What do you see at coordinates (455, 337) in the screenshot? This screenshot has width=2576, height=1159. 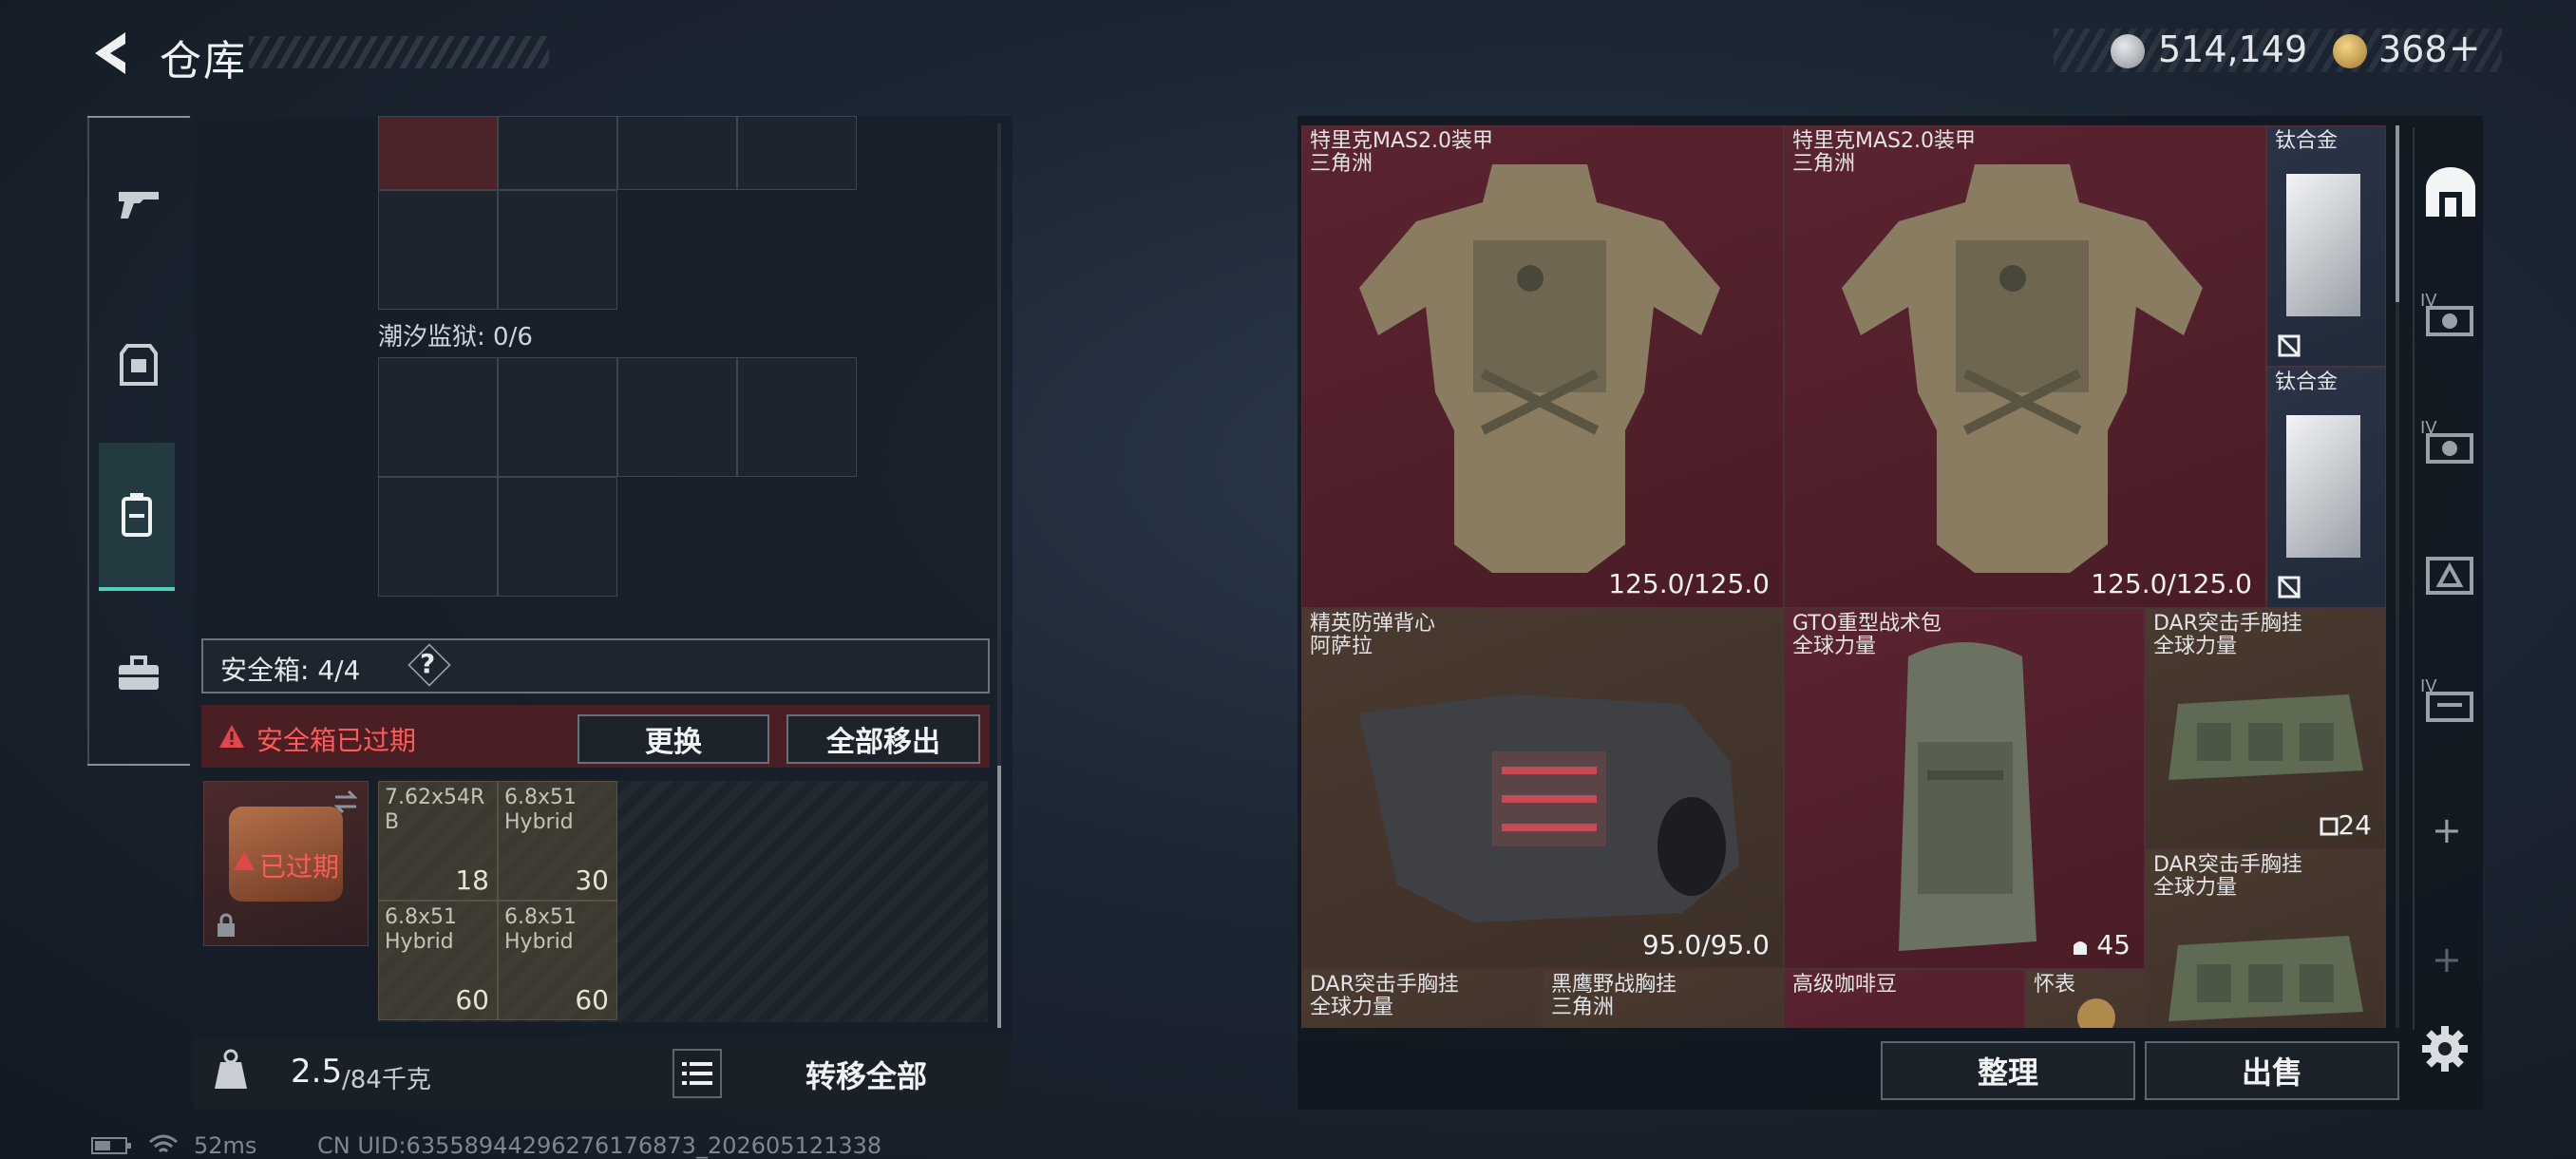 I see `container-label: 潮汐监狱: 0/6` at bounding box center [455, 337].